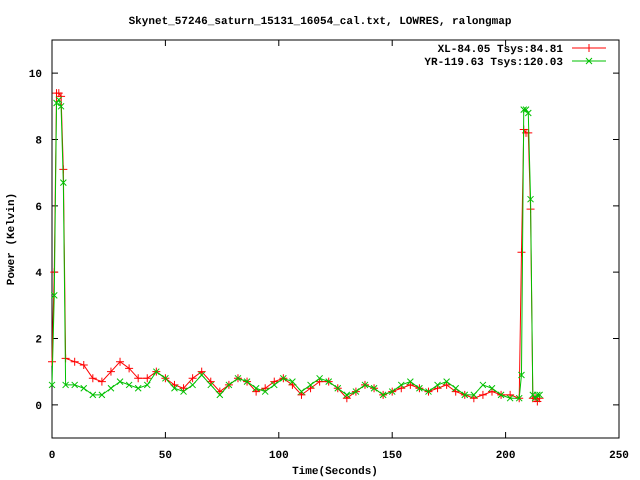 Image resolution: width=640 pixels, height=480 pixels. I want to click on x-axis-label: Time(Seconds), so click(335, 472).